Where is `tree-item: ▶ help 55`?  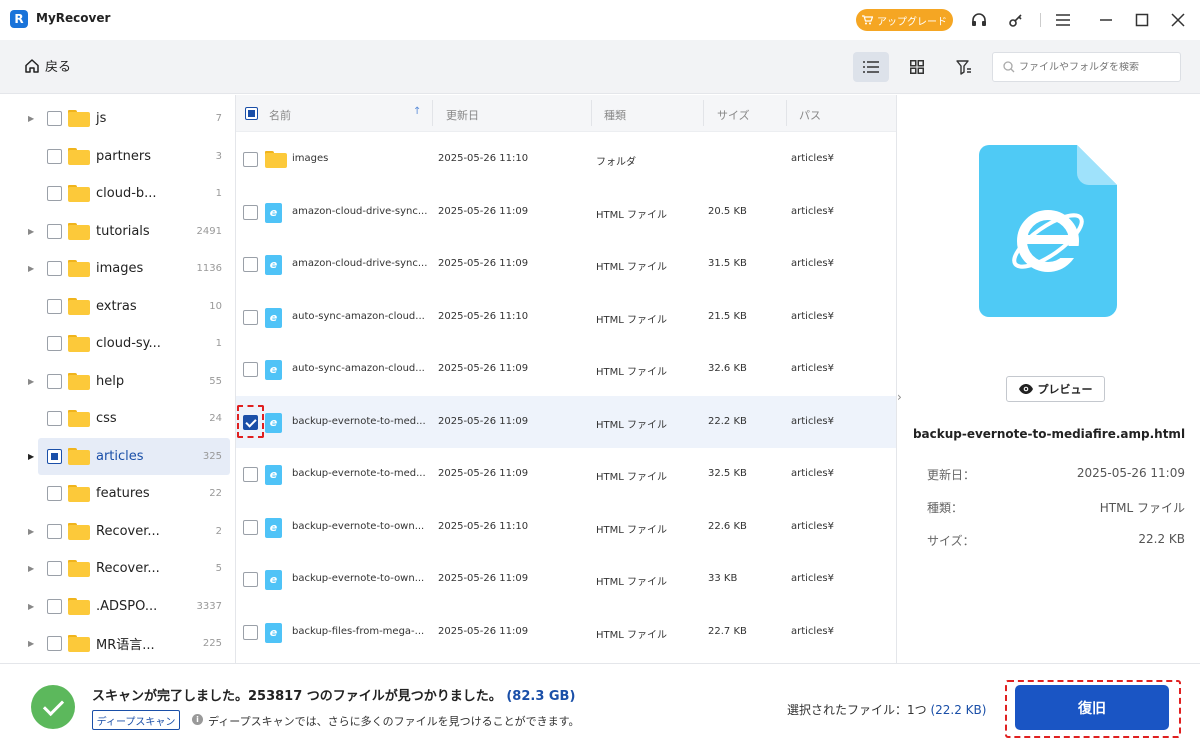
tree-item: ▶ help 55 is located at coordinates (117, 381).